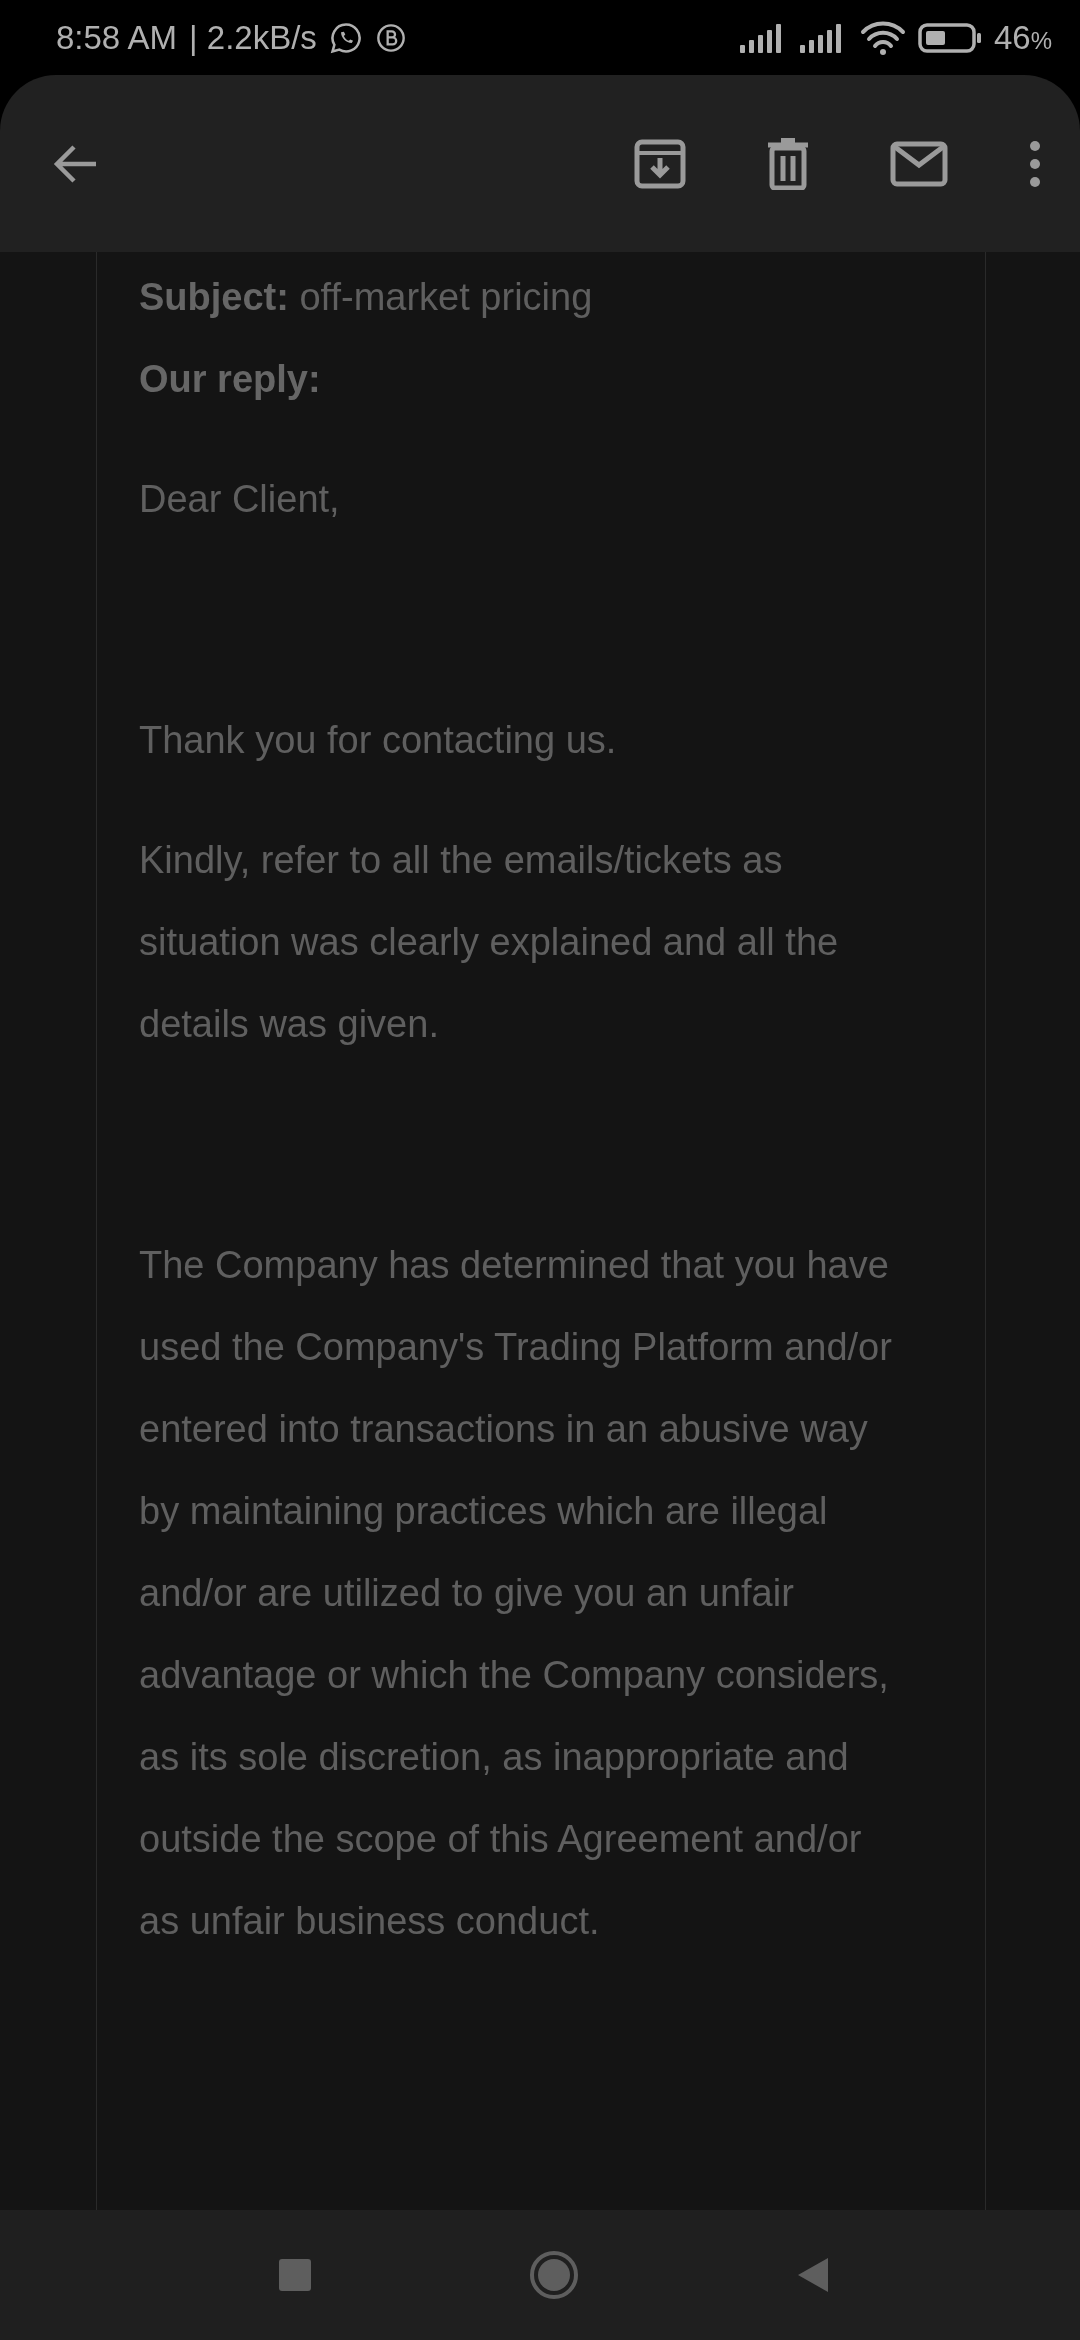 This screenshot has height=2340, width=1080. Describe the element at coordinates (1022, 37) in the screenshot. I see `battery-percent: 46%` at that location.